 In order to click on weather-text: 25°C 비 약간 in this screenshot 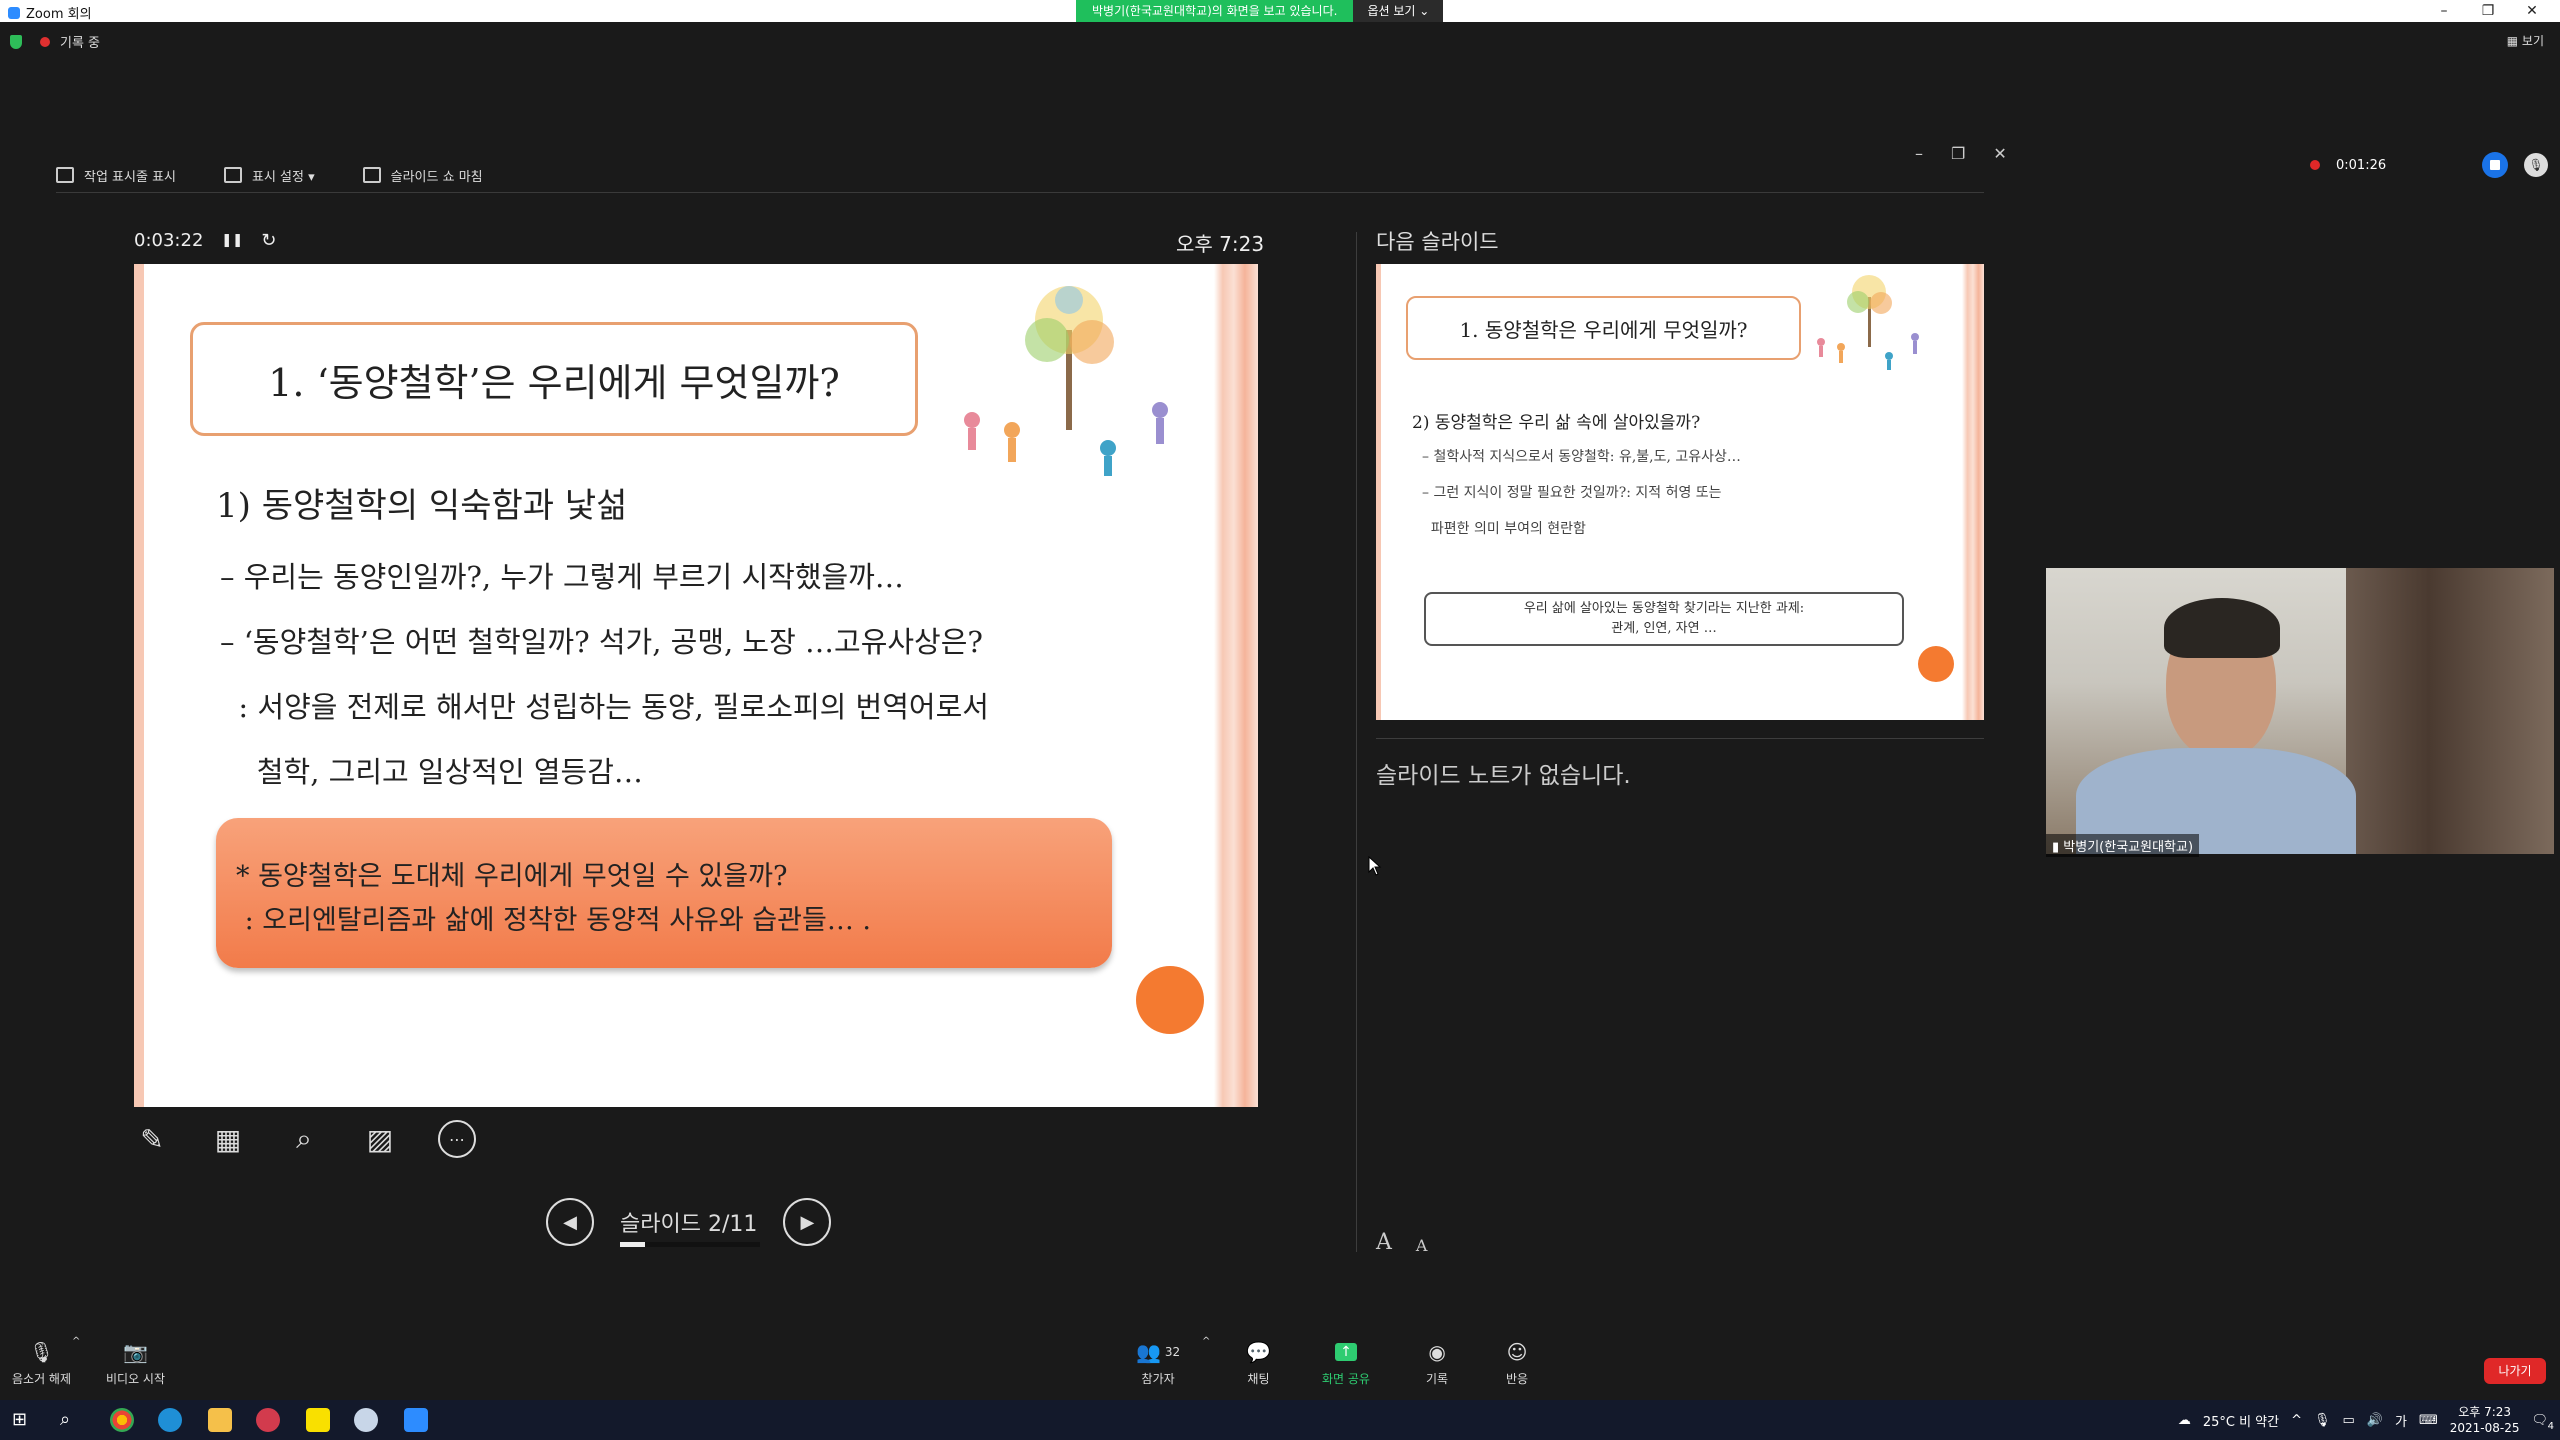, I will do `click(2241, 1420)`.